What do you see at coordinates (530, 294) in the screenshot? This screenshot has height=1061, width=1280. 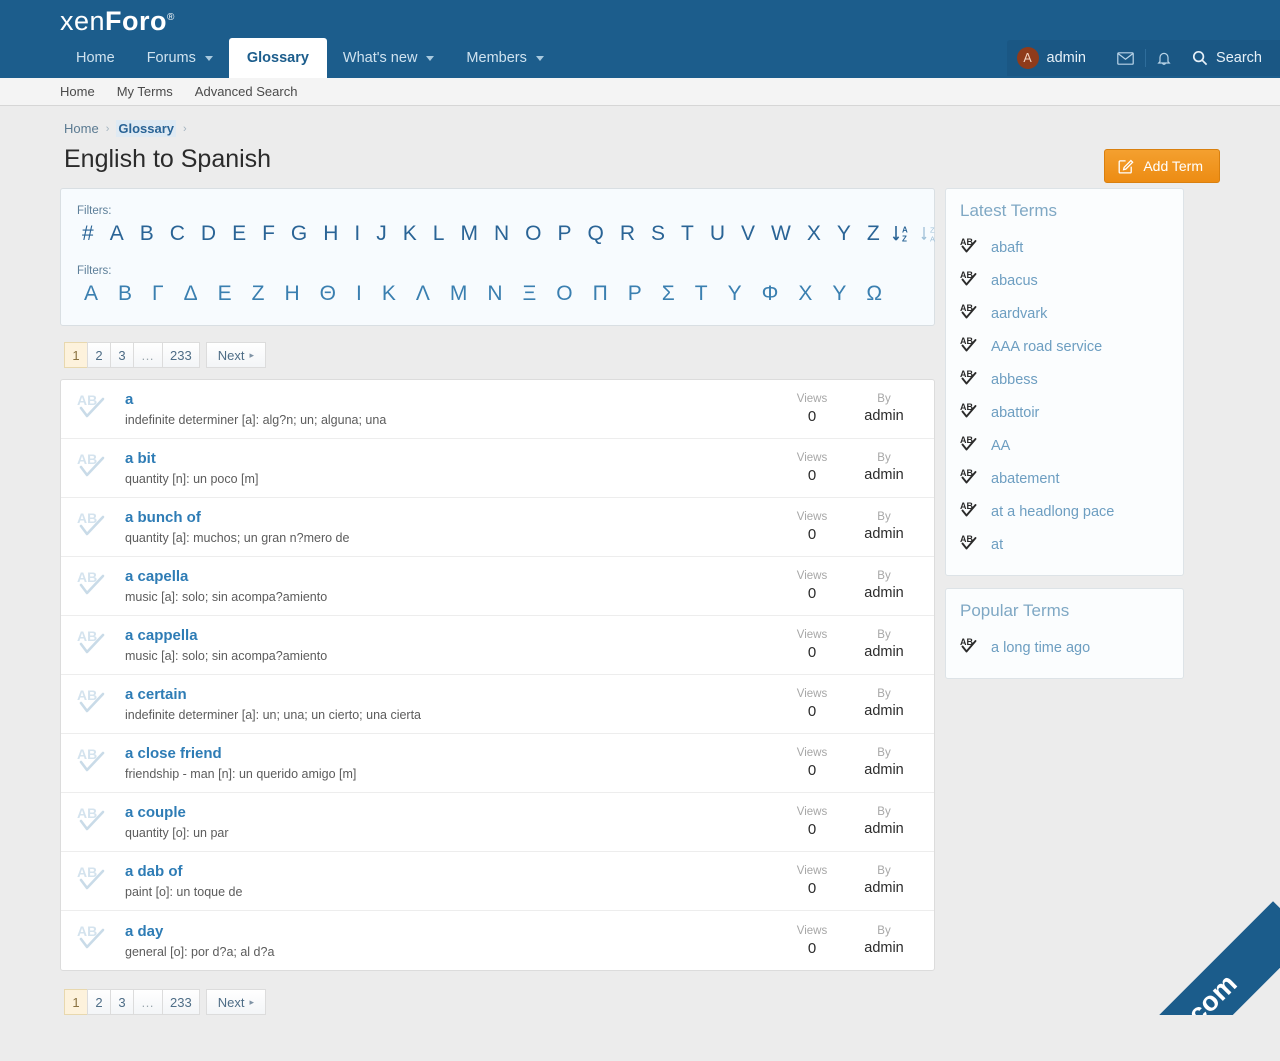 I see `greek-filter-letter-13: Ξ` at bounding box center [530, 294].